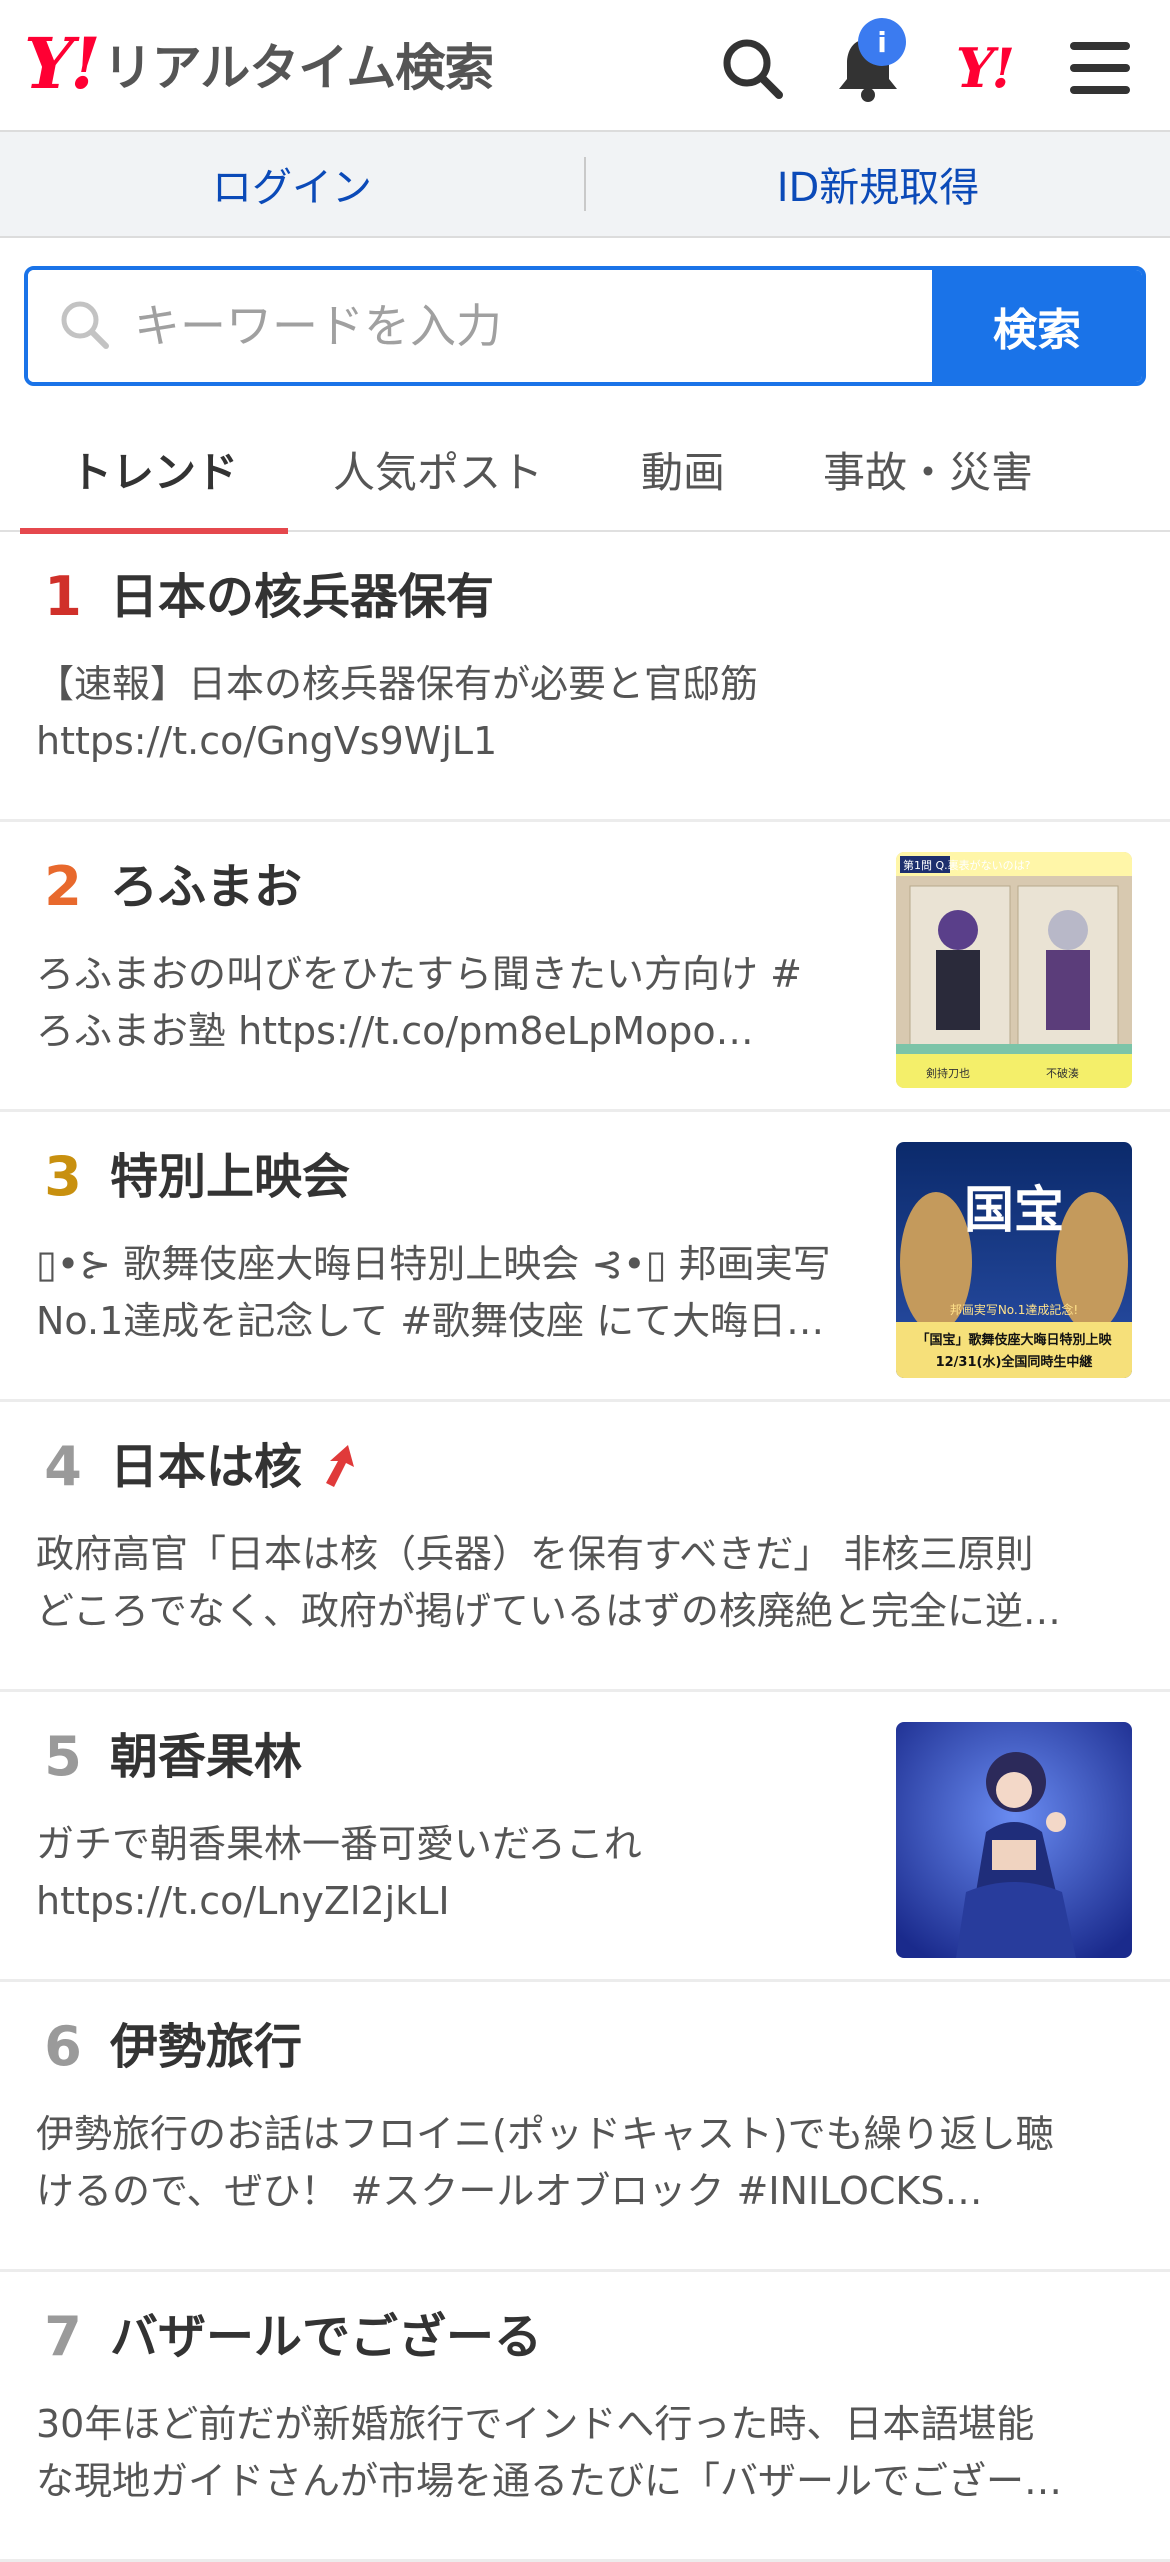 This screenshot has width=1170, height=2562. I want to click on trend-title: 伊勢旅行, so click(206, 2047).